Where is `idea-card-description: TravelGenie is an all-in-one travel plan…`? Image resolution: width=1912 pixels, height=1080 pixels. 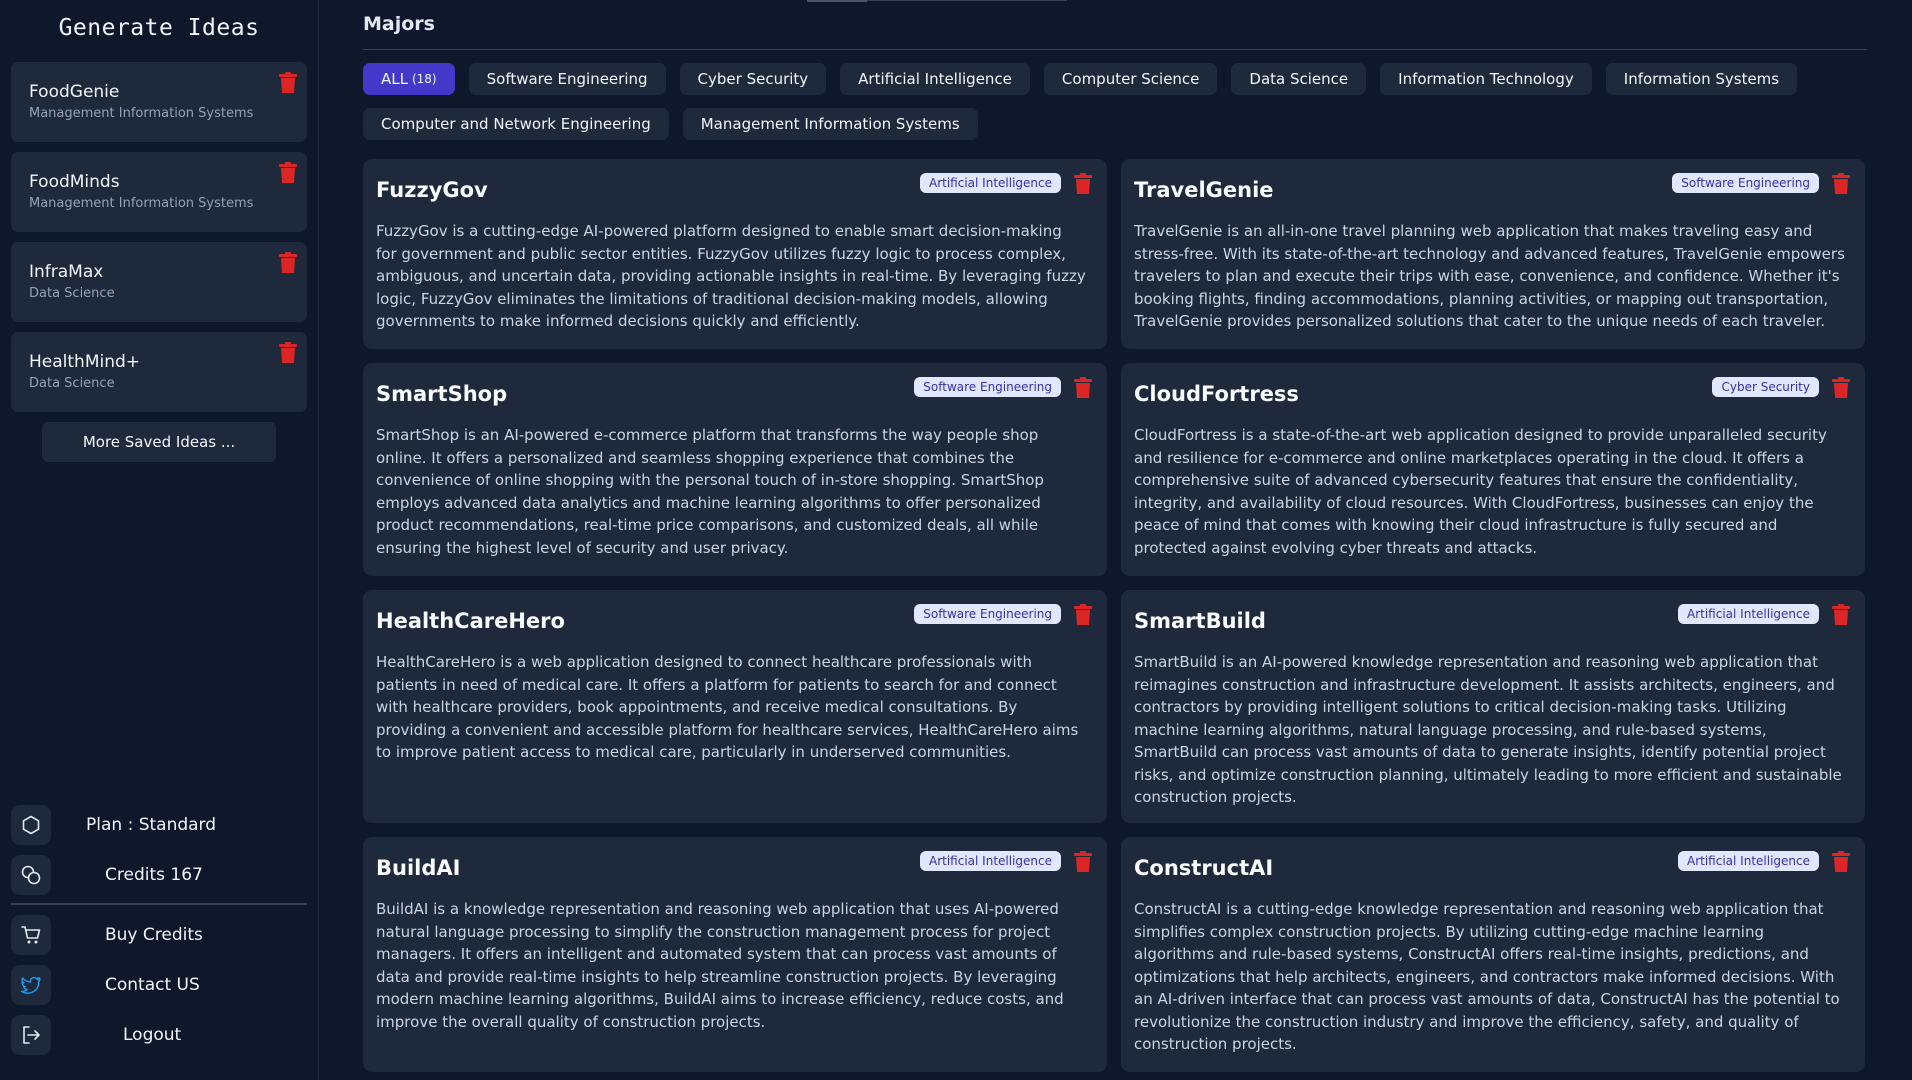 idea-card-description: TravelGenie is an all-in-one travel plan… is located at coordinates (1489, 276).